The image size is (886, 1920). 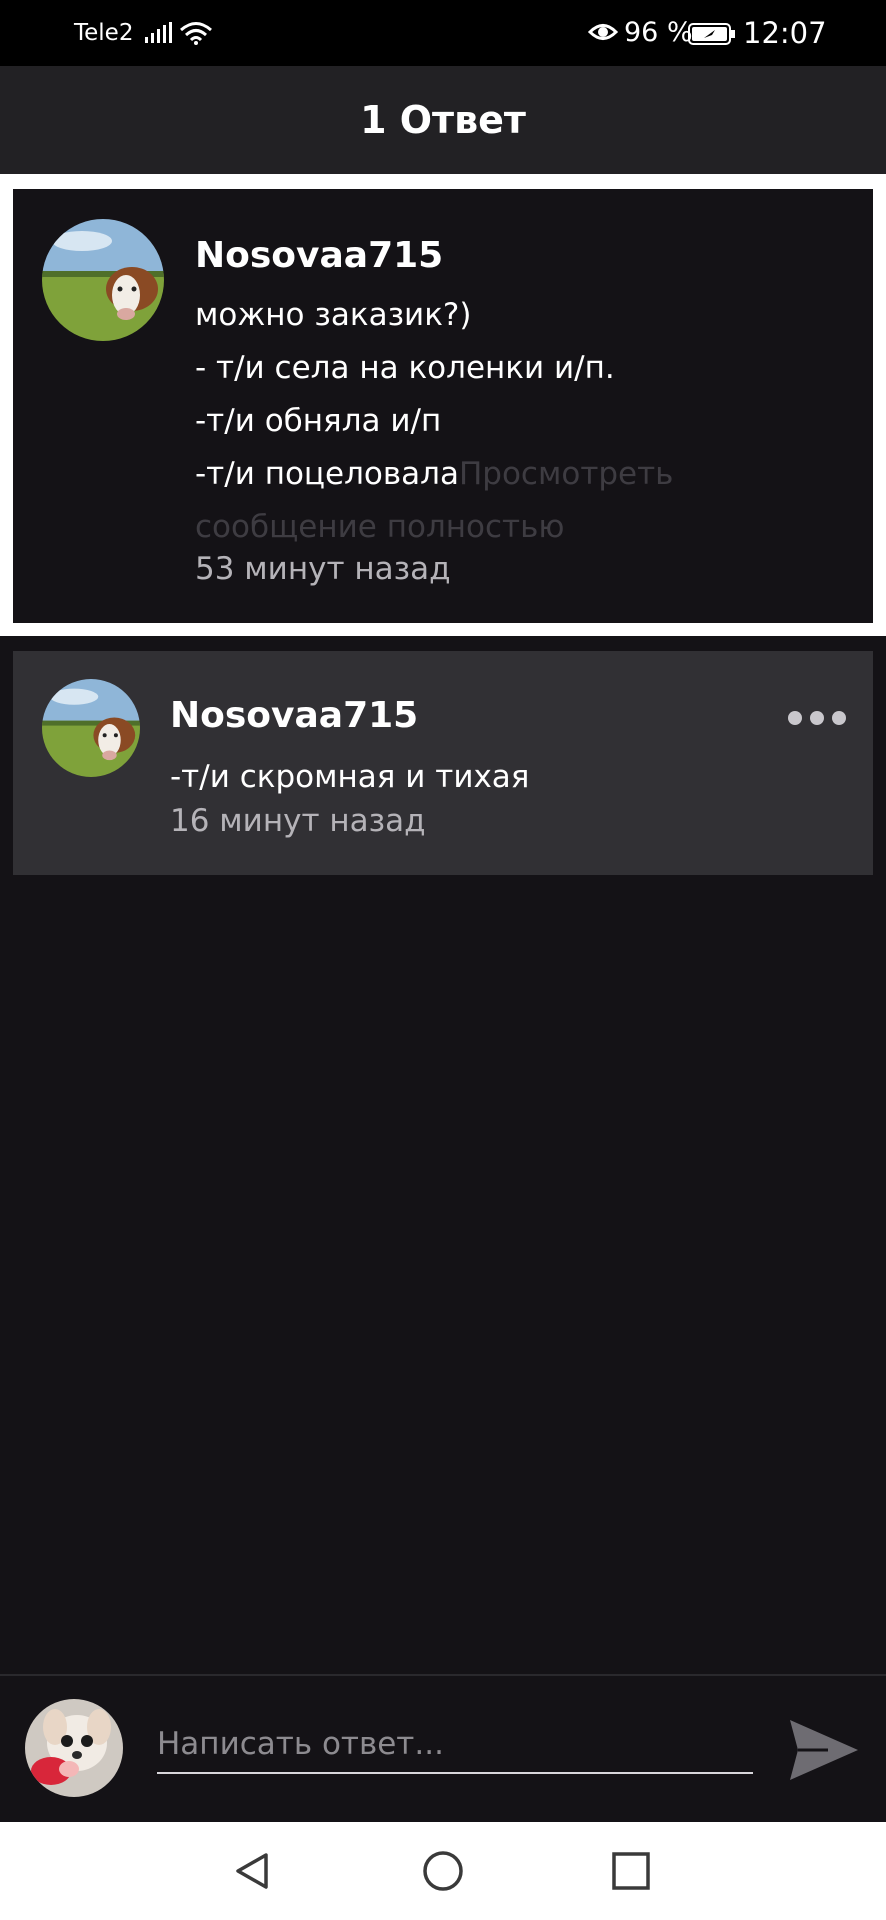 What do you see at coordinates (333, 315) in the screenshot?
I see `comment-line: можно заказик?)` at bounding box center [333, 315].